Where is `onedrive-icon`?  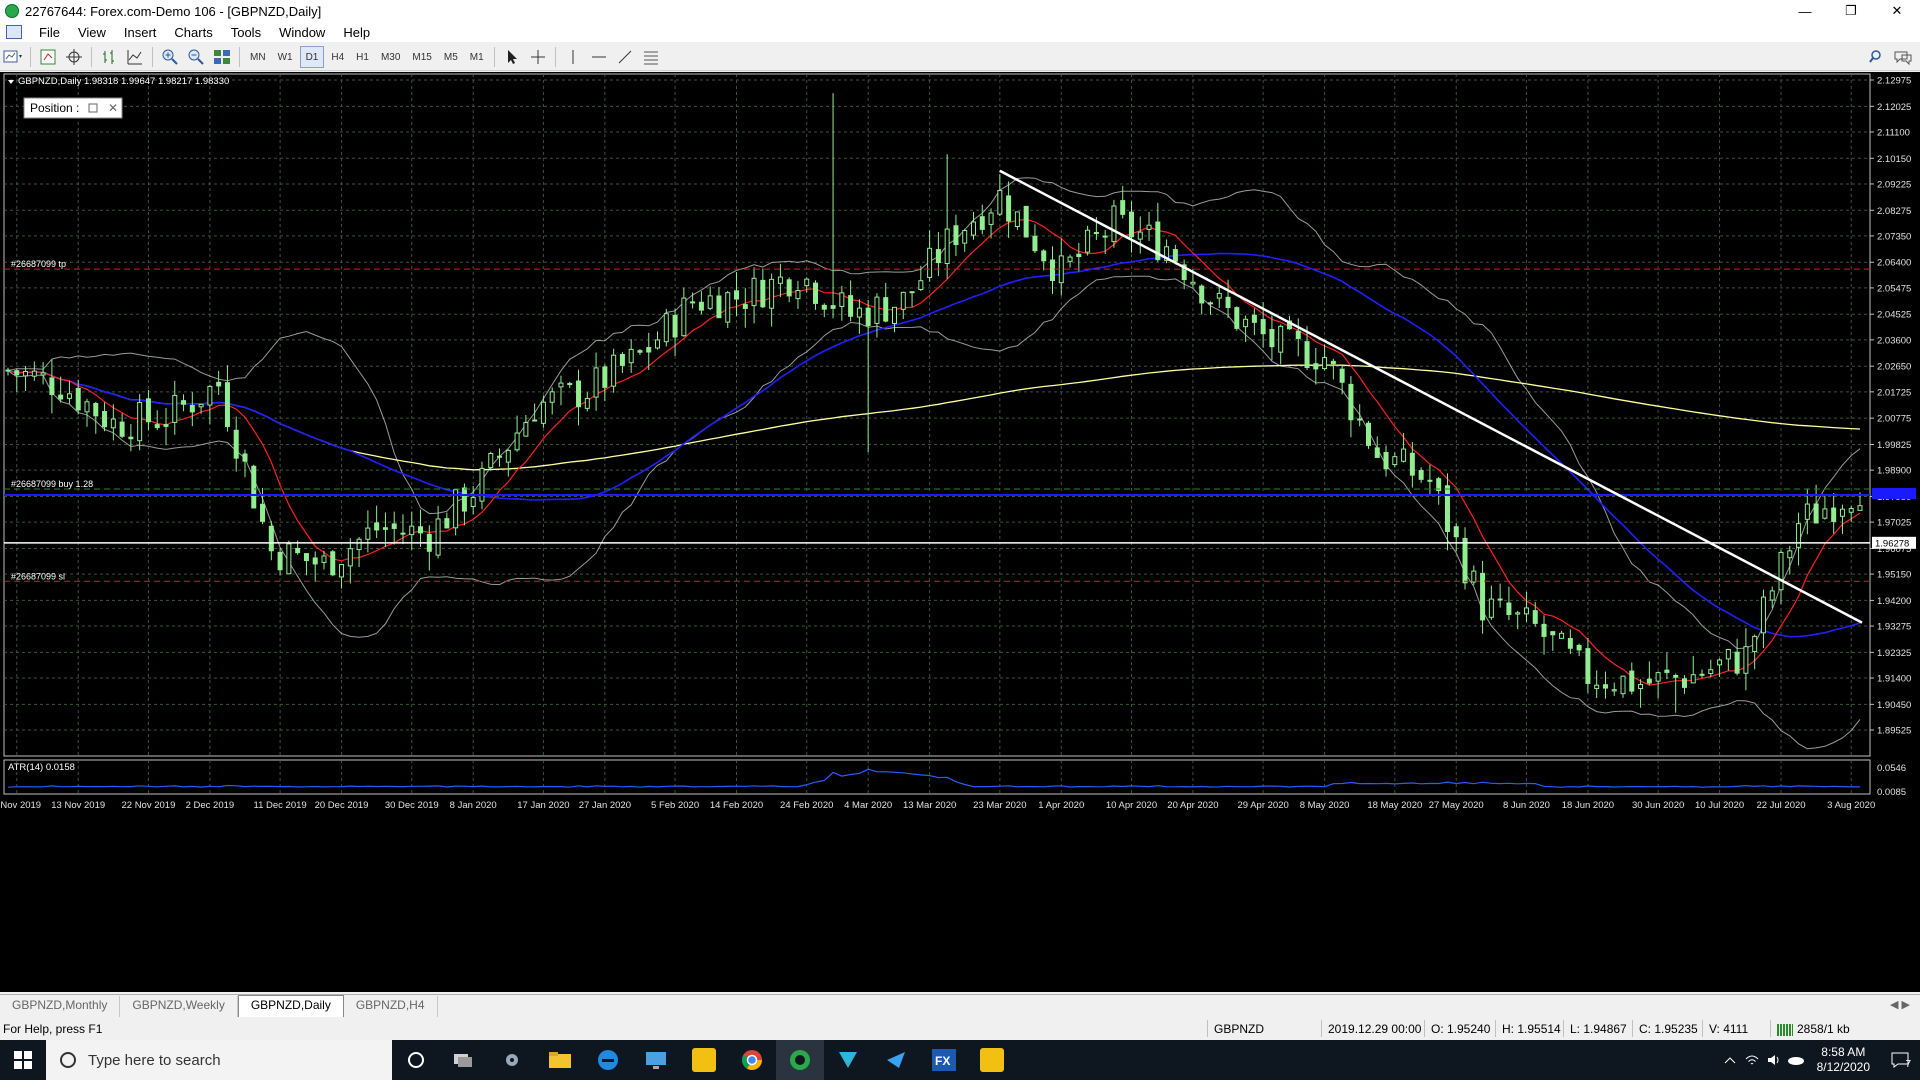
onedrive-icon is located at coordinates (1796, 1060).